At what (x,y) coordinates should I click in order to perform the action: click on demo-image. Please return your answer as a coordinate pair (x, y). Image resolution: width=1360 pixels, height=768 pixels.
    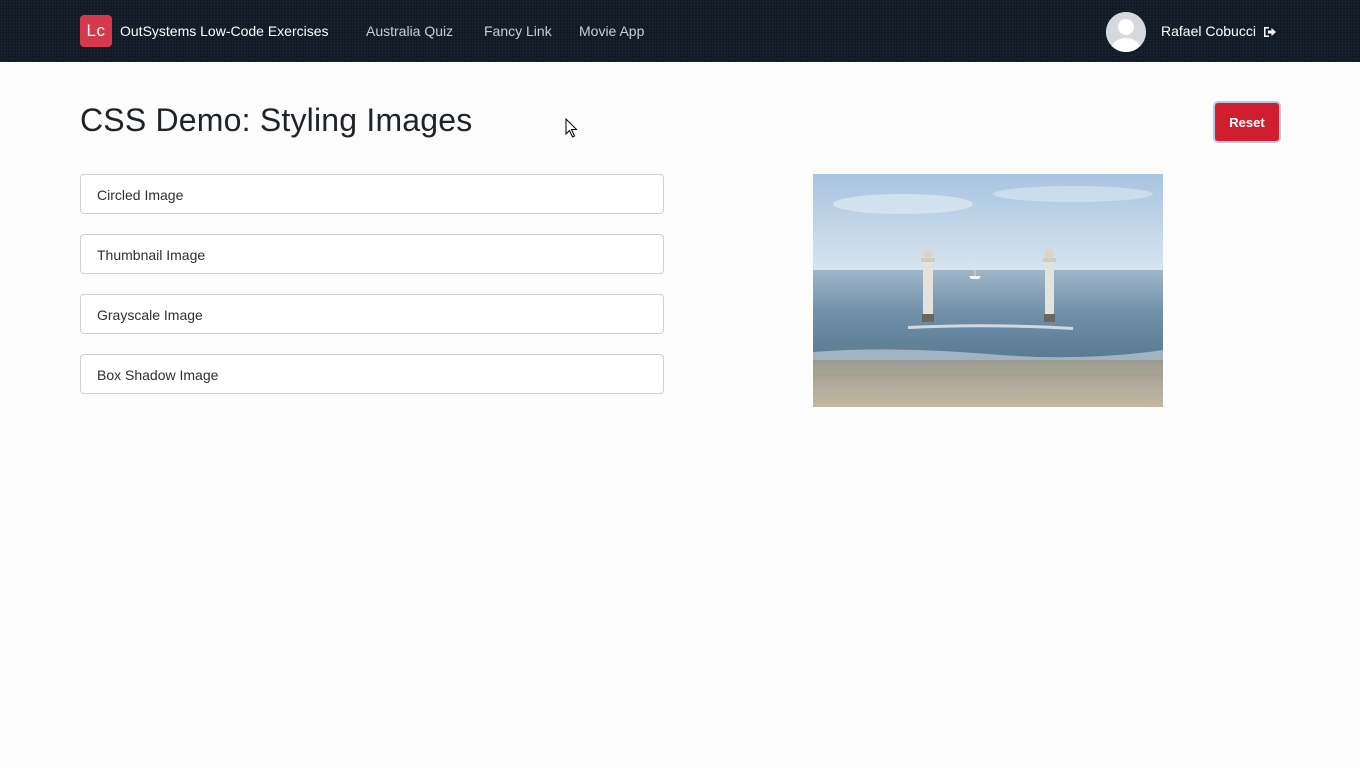
    Looking at the image, I should click on (988, 290).